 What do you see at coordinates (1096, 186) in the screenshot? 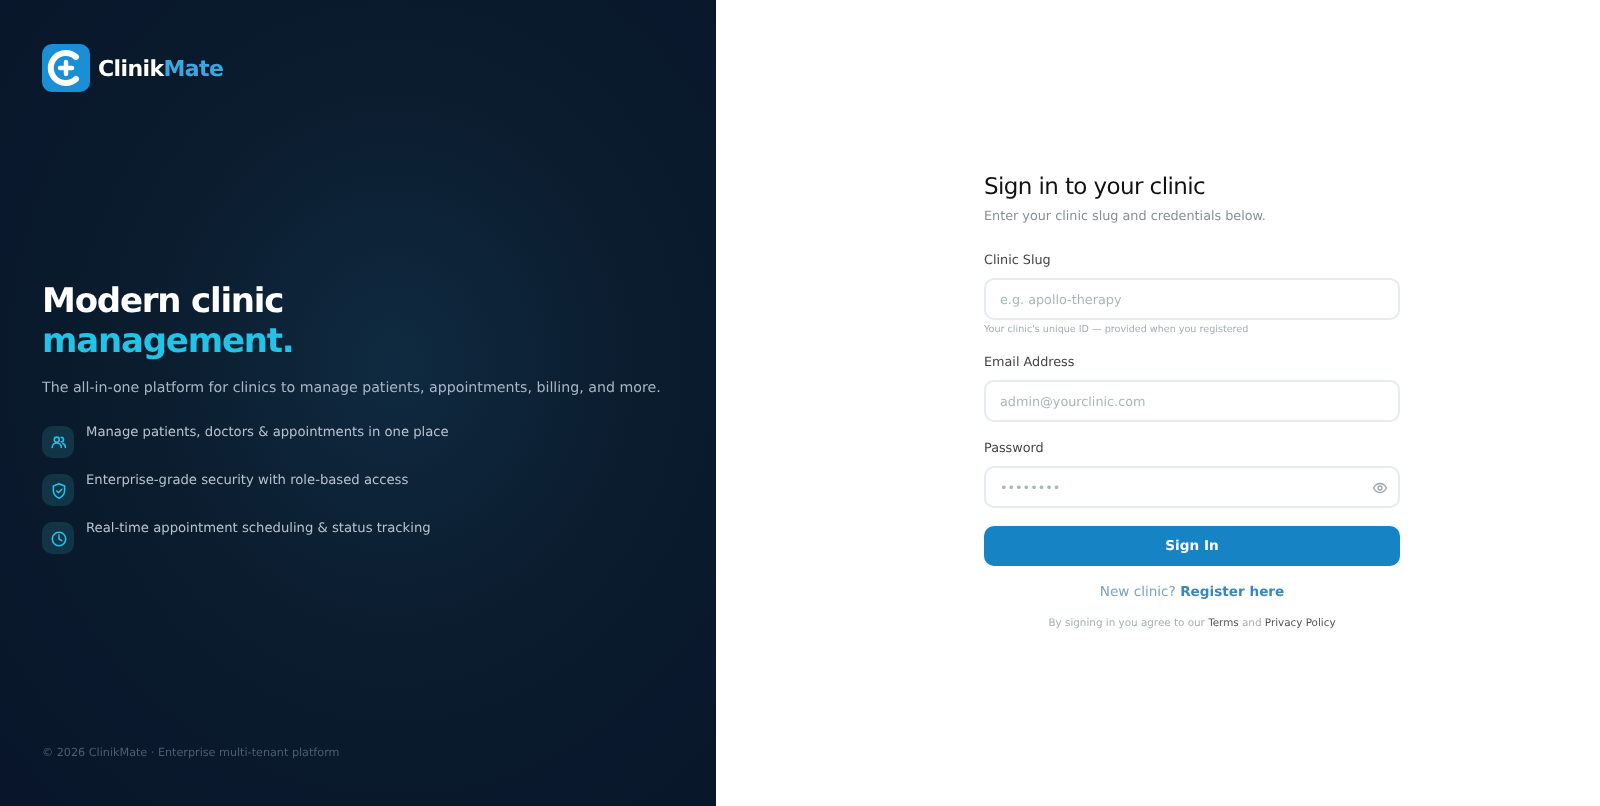
I see `form-title: Sign in to your clinic` at bounding box center [1096, 186].